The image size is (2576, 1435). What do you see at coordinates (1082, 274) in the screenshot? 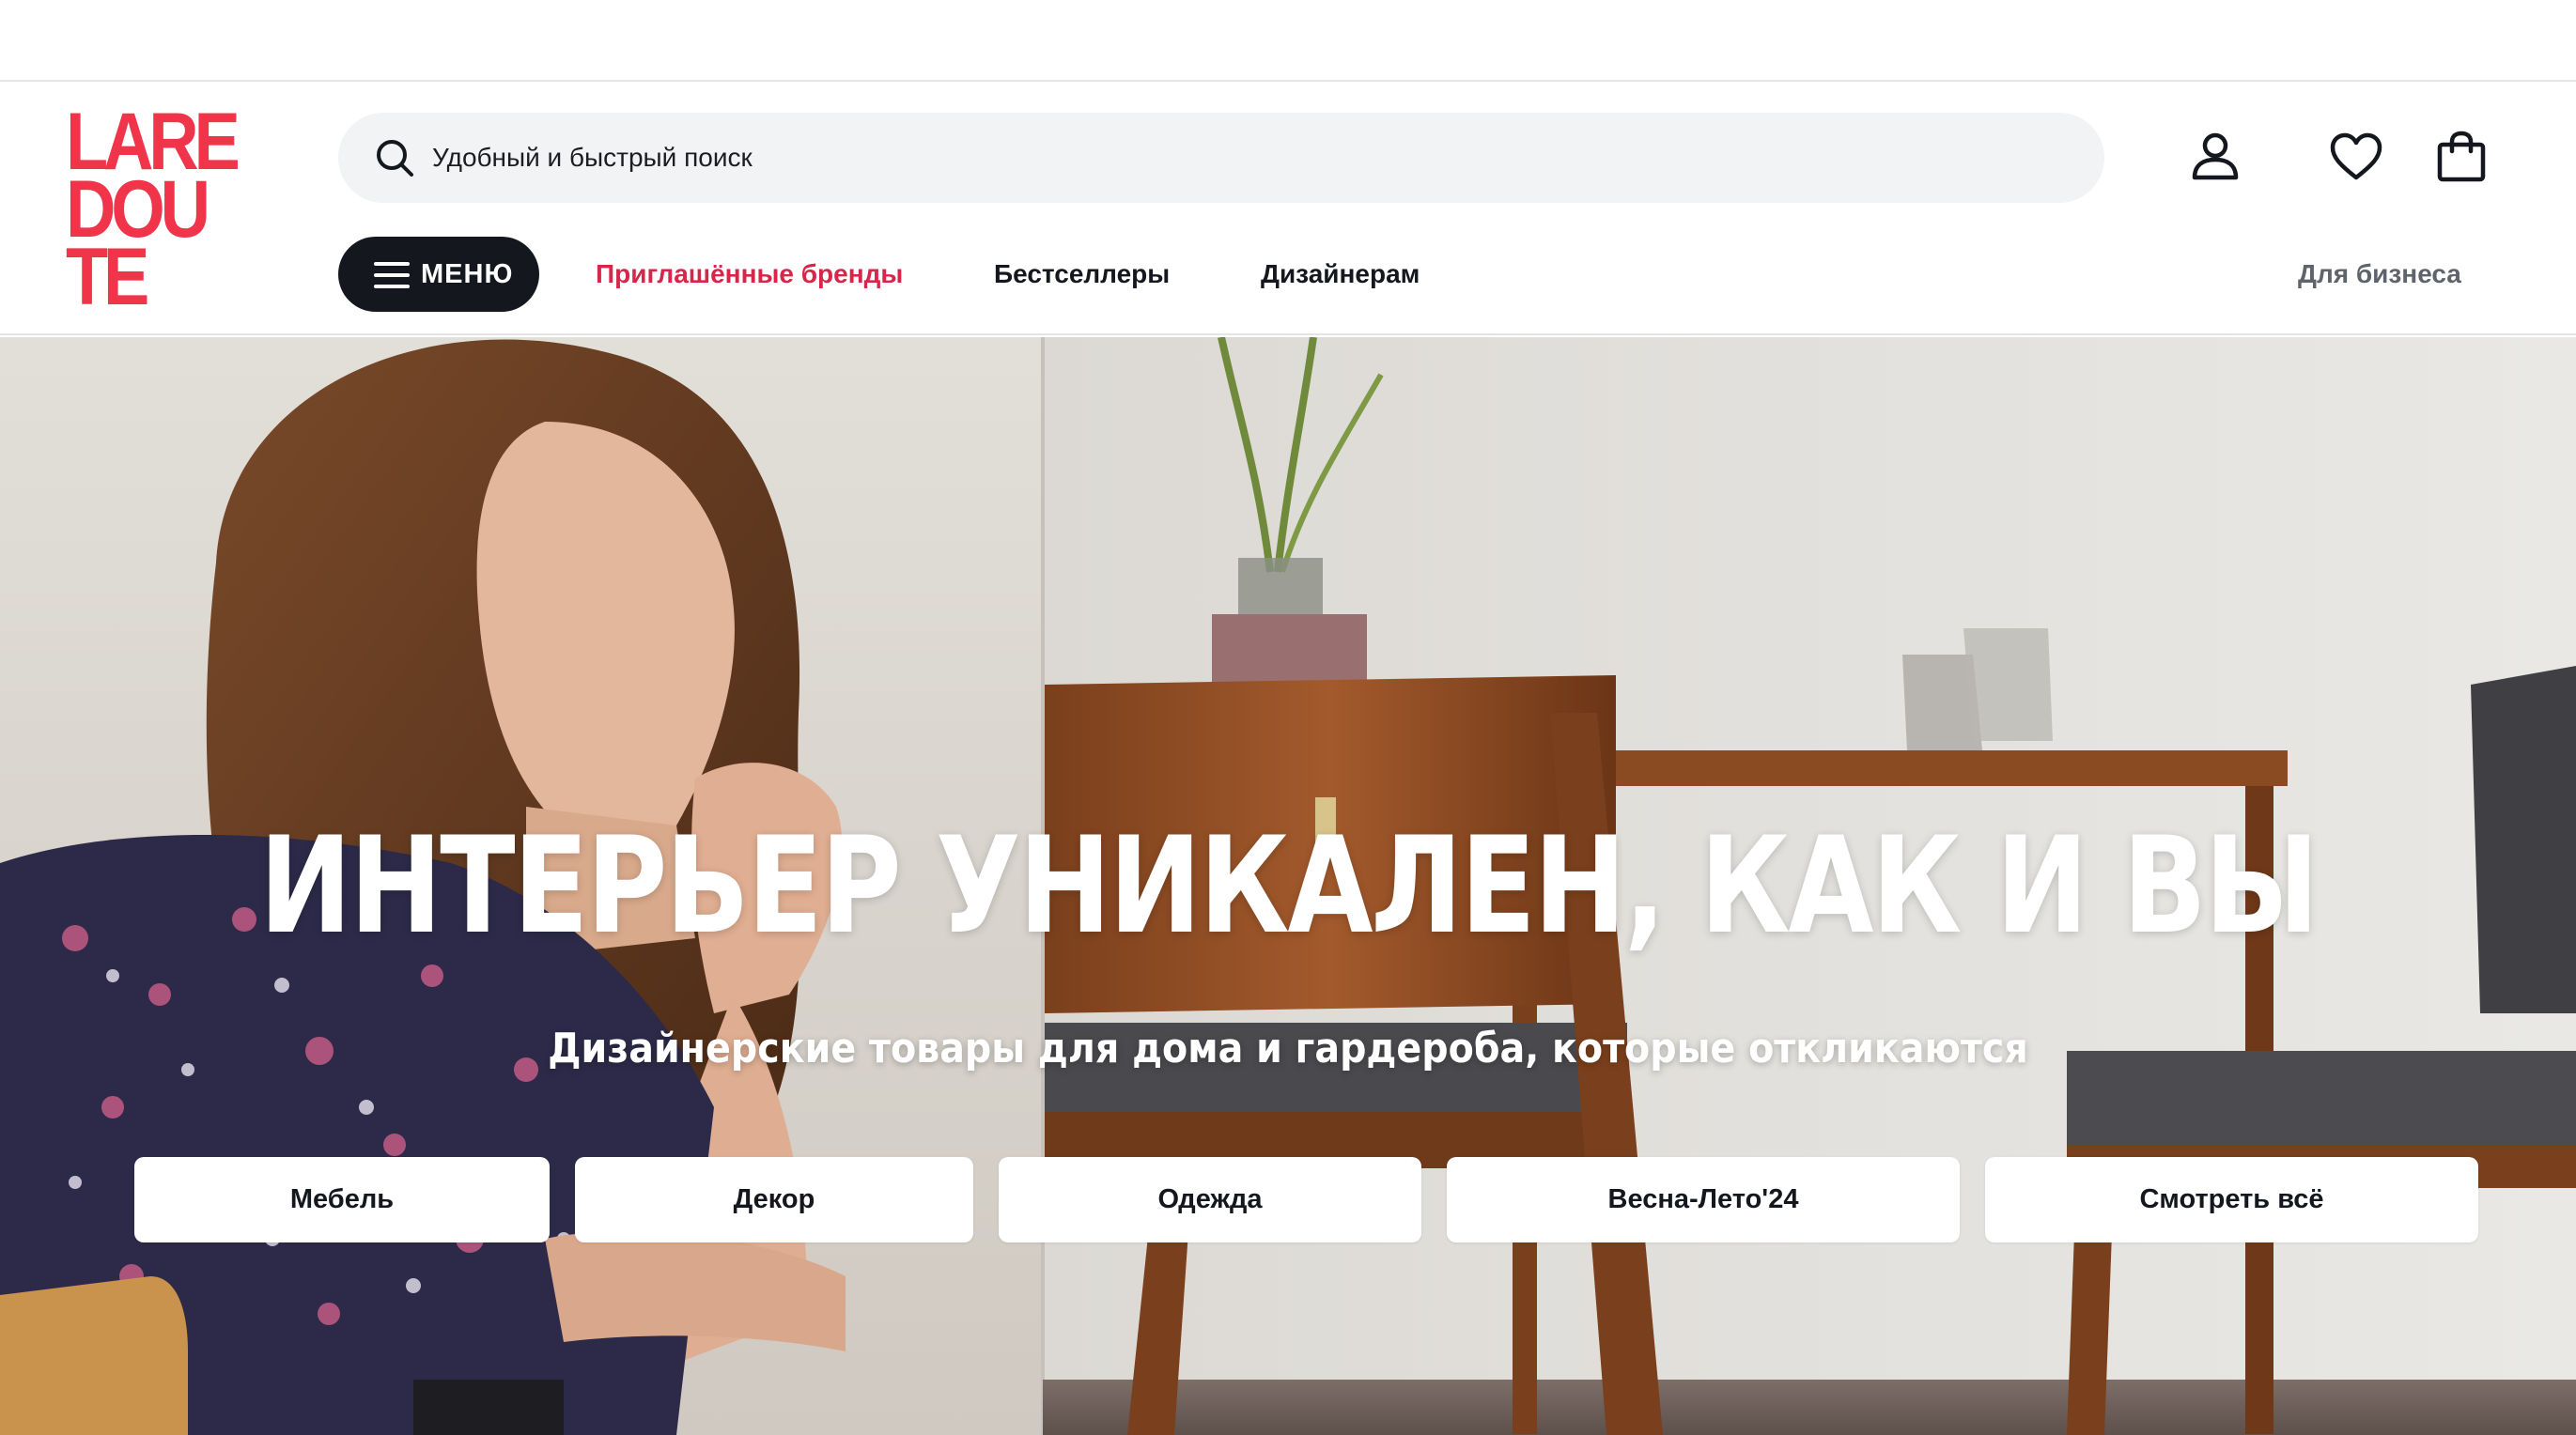
I see `nav-link-bestsellers: Бестселлеры` at bounding box center [1082, 274].